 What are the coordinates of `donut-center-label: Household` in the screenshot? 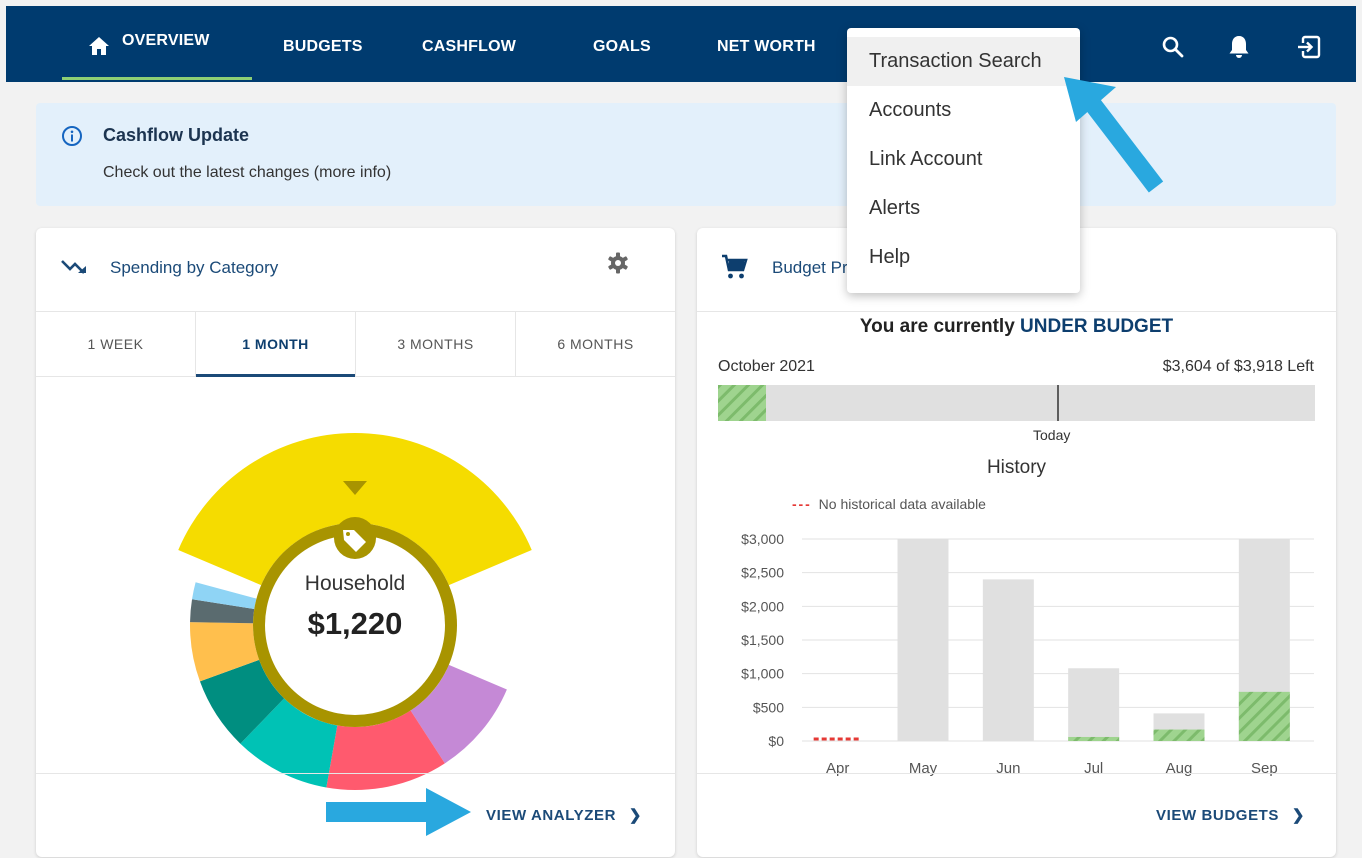 It's located at (355, 583).